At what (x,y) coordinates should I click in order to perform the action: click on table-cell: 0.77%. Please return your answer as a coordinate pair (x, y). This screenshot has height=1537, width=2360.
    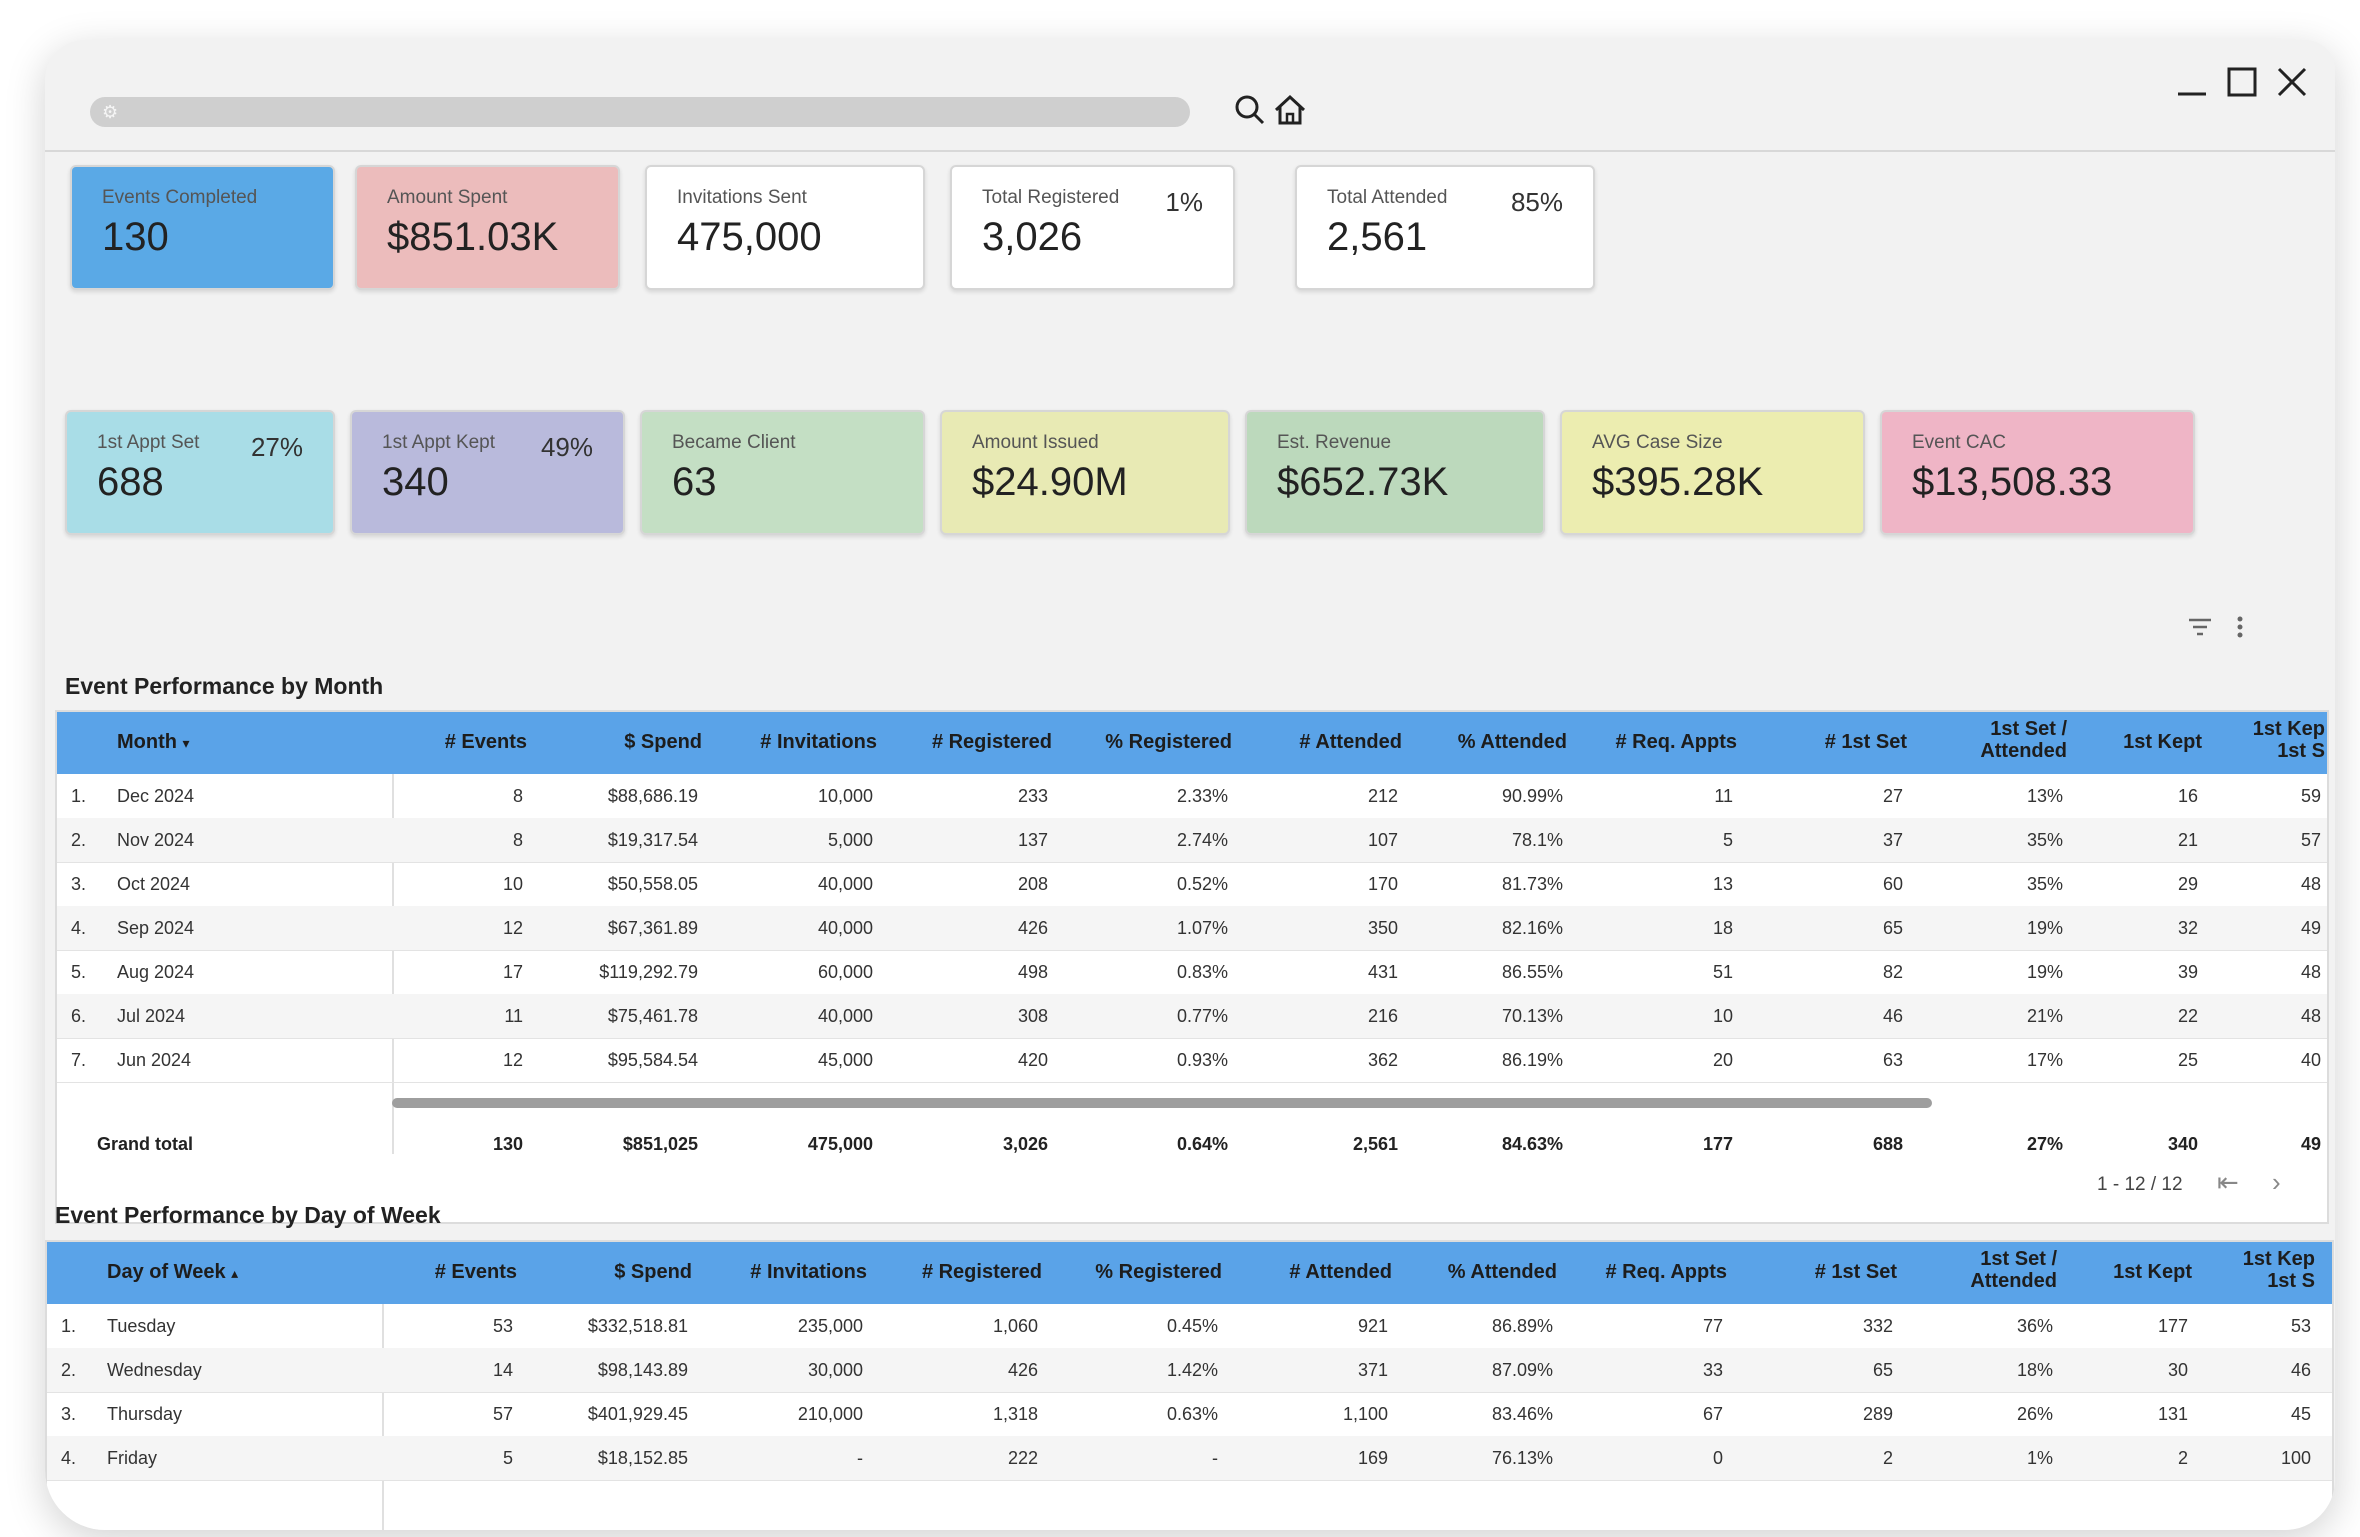
    Looking at the image, I should click on (1202, 1016).